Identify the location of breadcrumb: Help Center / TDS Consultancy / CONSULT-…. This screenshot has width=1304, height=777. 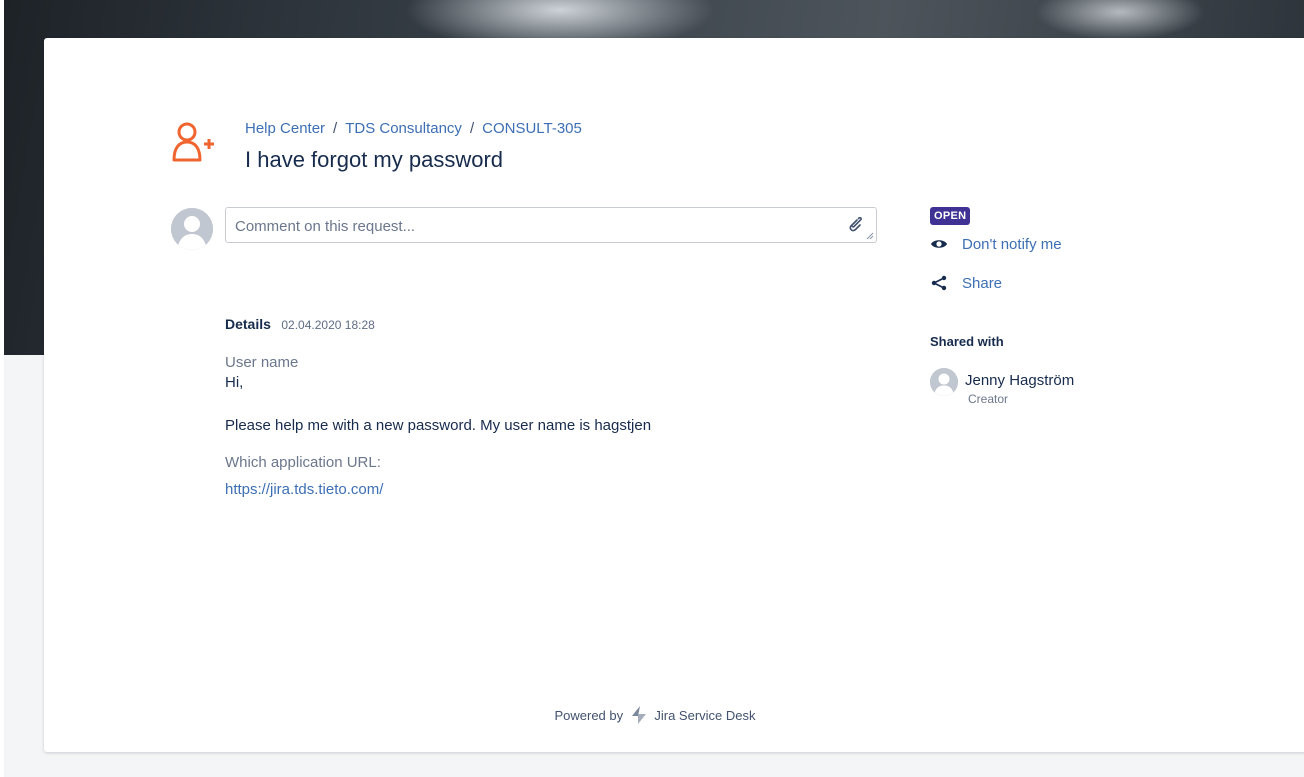
(413, 128).